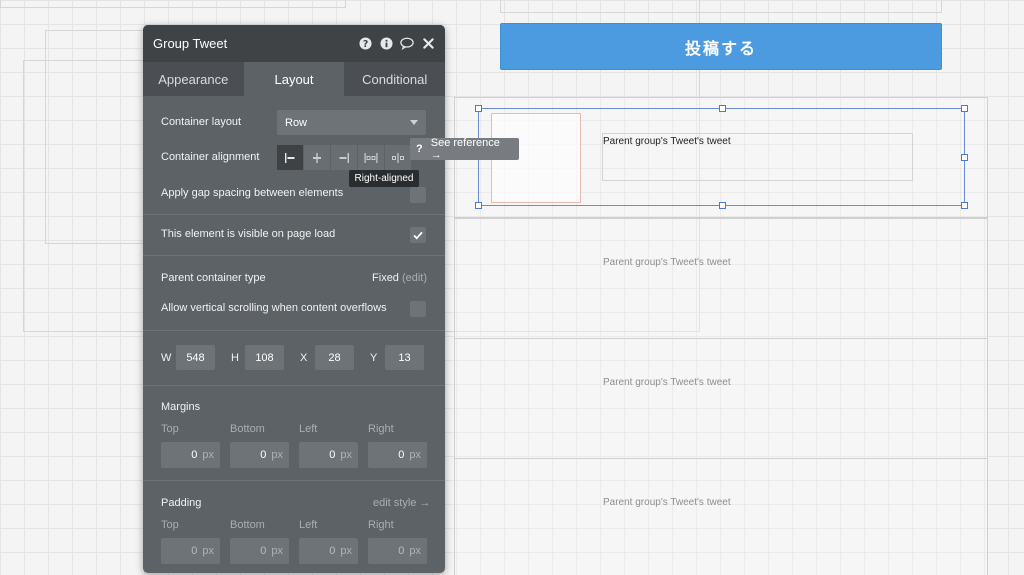 This screenshot has width=1024, height=575. What do you see at coordinates (478, 205) in the screenshot?
I see `resize-handle-bottom-left` at bounding box center [478, 205].